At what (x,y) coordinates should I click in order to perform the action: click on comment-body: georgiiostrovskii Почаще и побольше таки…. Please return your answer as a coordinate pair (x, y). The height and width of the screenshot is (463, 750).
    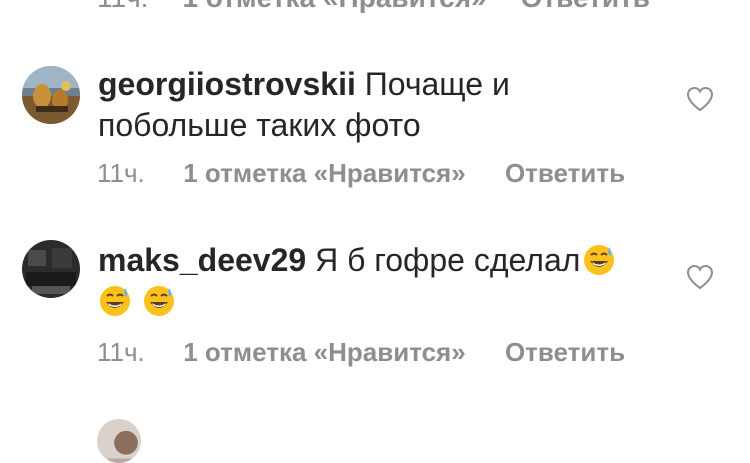
    Looking at the image, I should click on (378, 105).